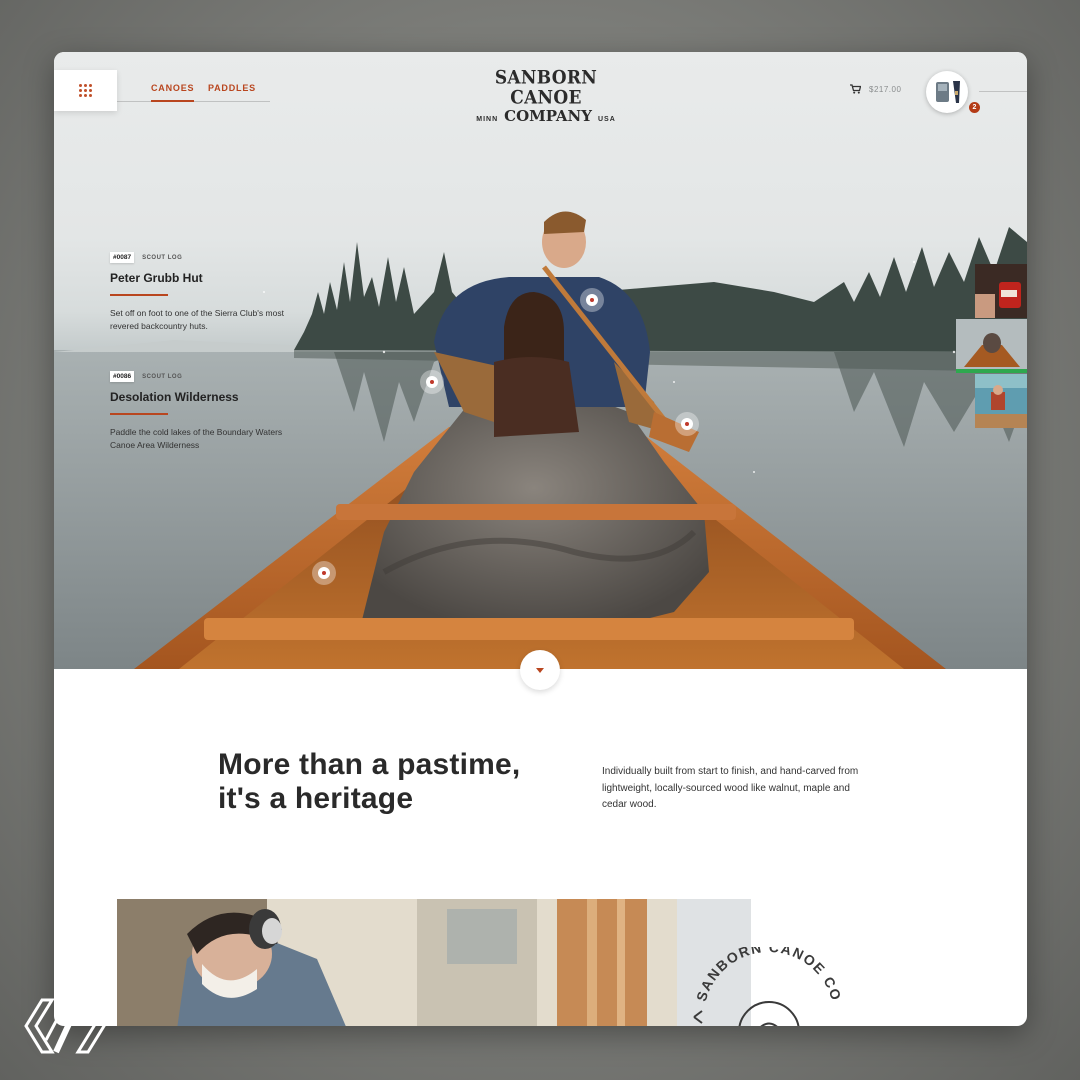 This screenshot has width=1080, height=1080. What do you see at coordinates (487, 119) in the screenshot?
I see `logo-minn: MINN` at bounding box center [487, 119].